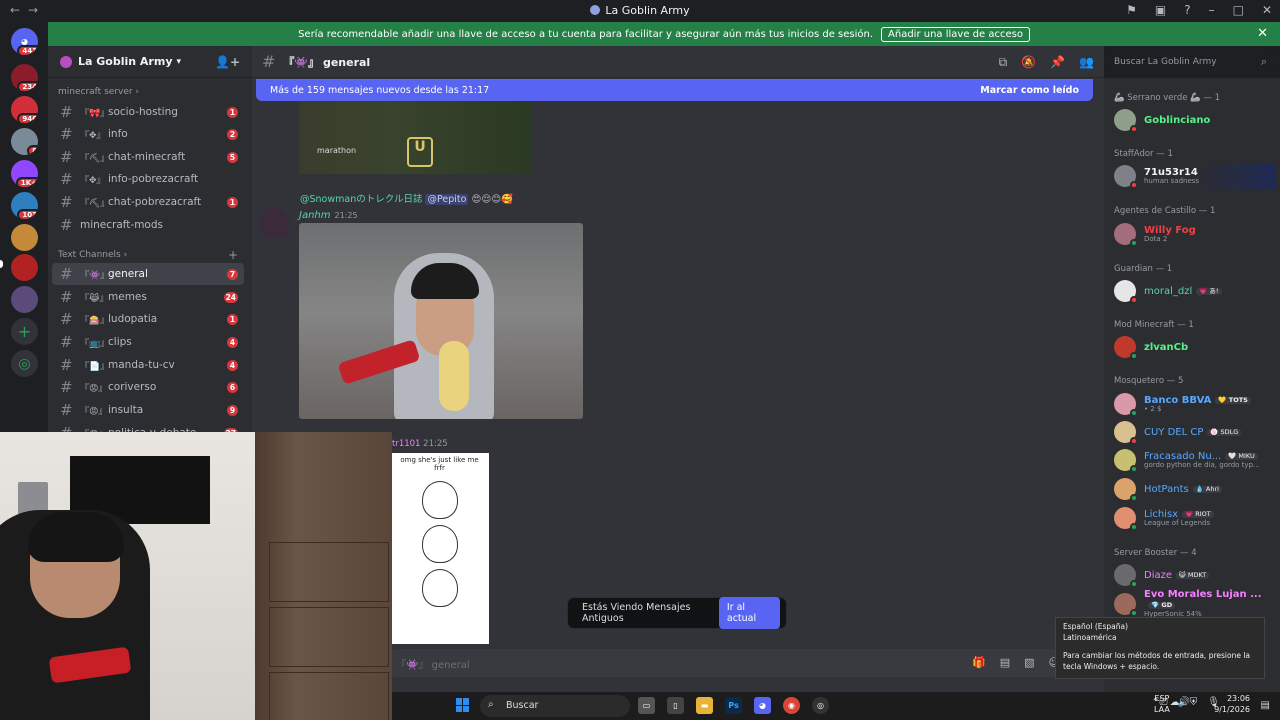 The width and height of the screenshot is (1280, 720). I want to click on mention-badge: 6, so click(232, 387).